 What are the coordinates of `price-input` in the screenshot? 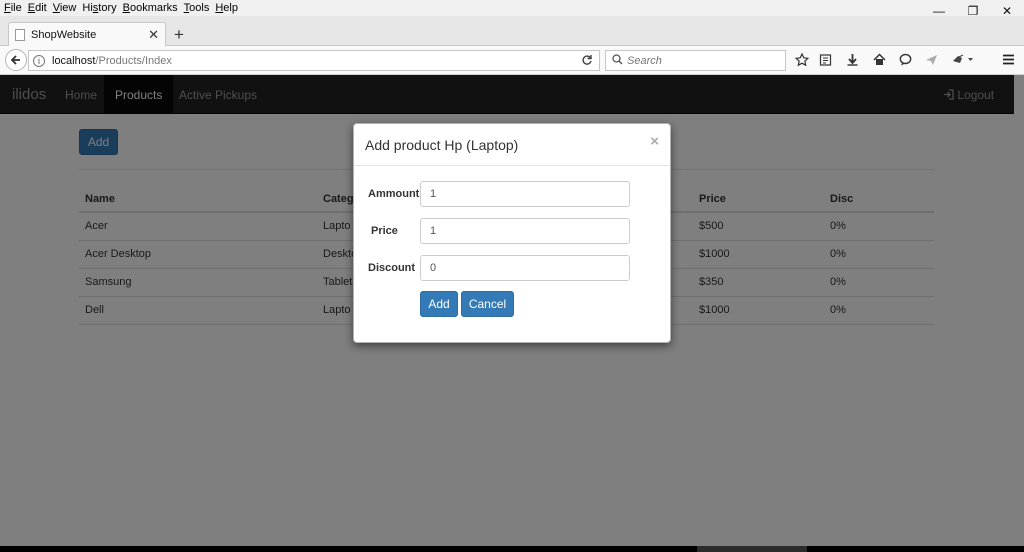 It's located at (525, 231).